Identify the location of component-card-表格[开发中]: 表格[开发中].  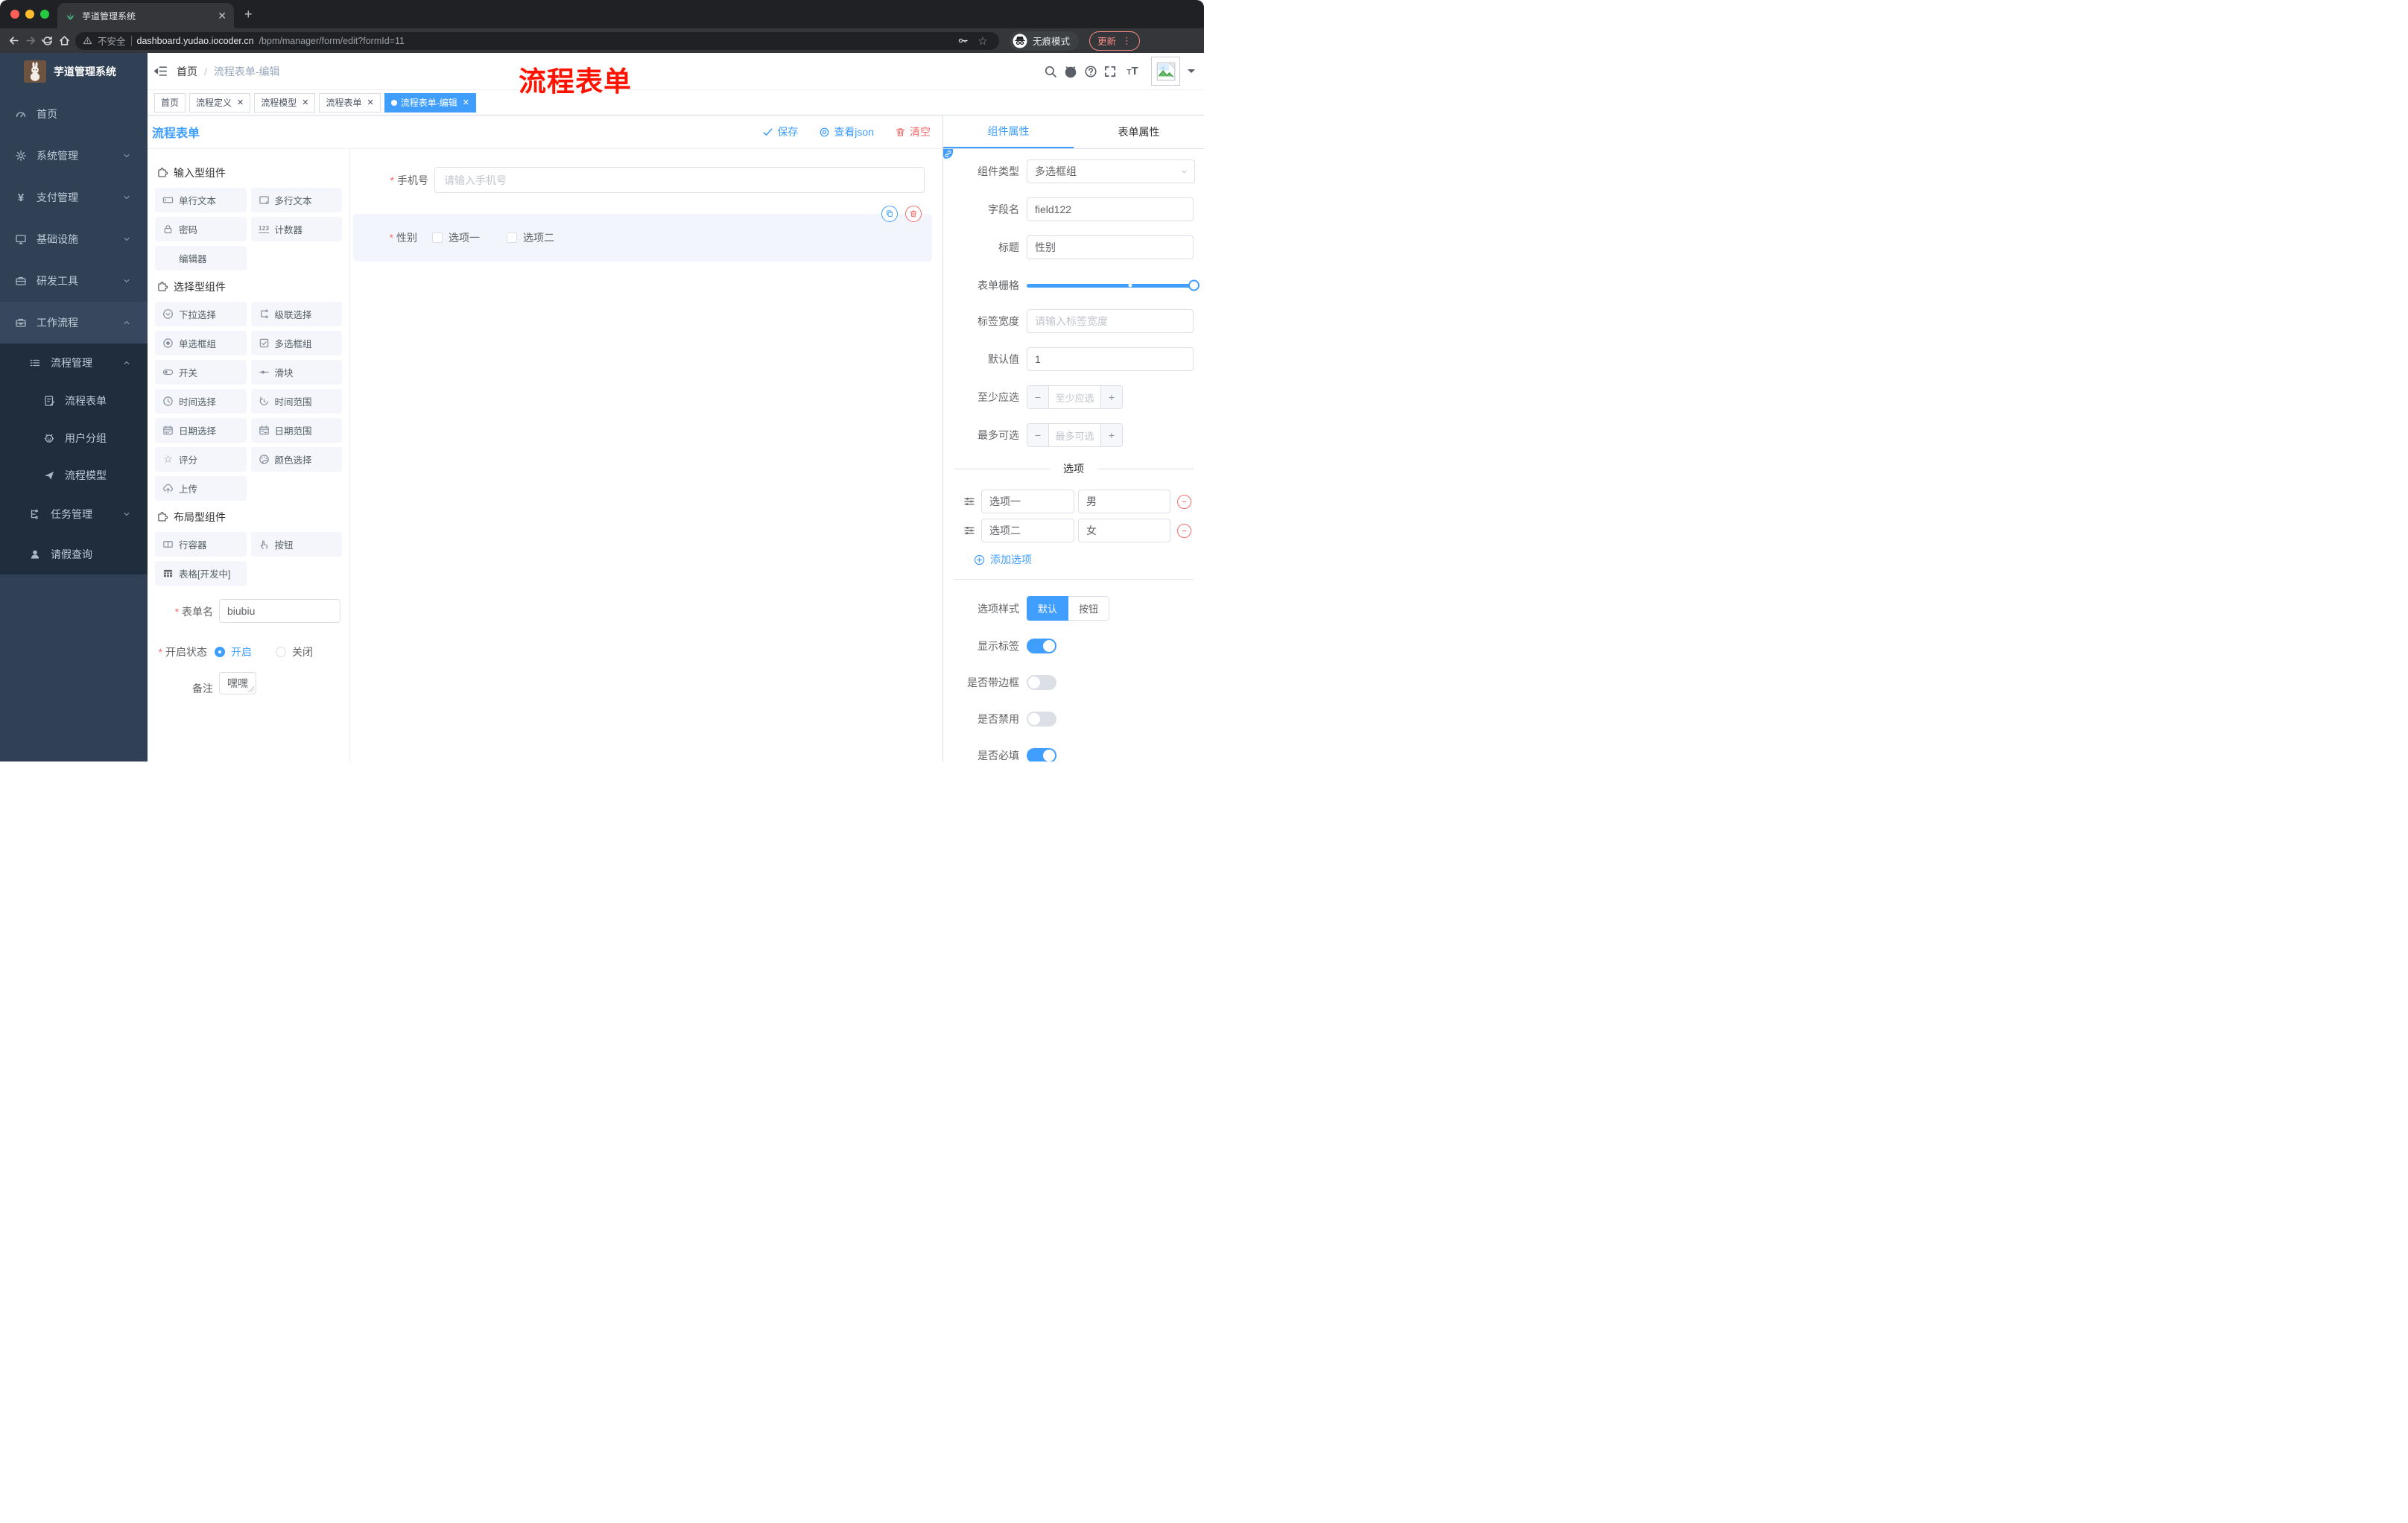
(201, 574).